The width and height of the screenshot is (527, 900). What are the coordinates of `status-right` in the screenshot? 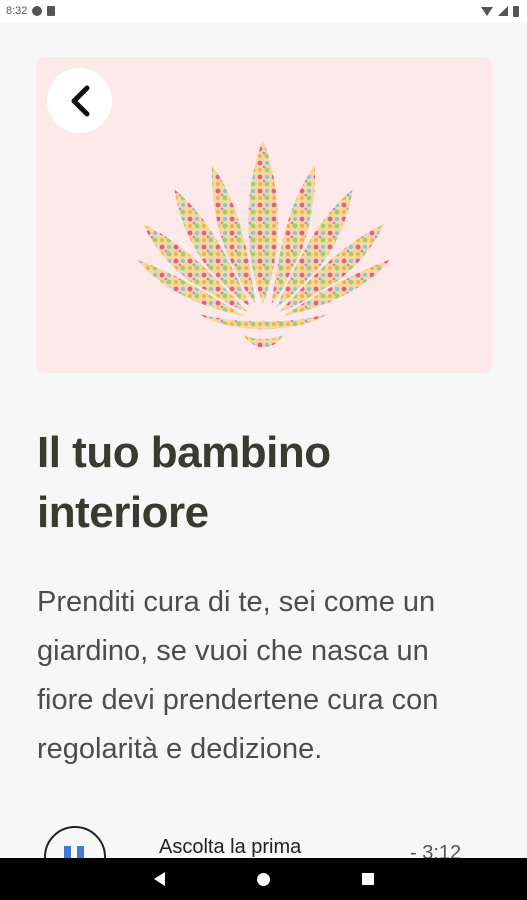 It's located at (500, 11).